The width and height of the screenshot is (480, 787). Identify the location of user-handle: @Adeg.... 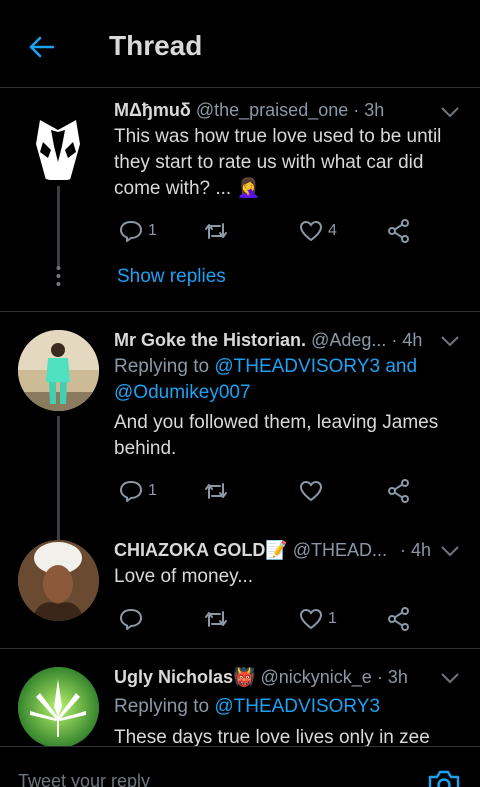
(348, 340).